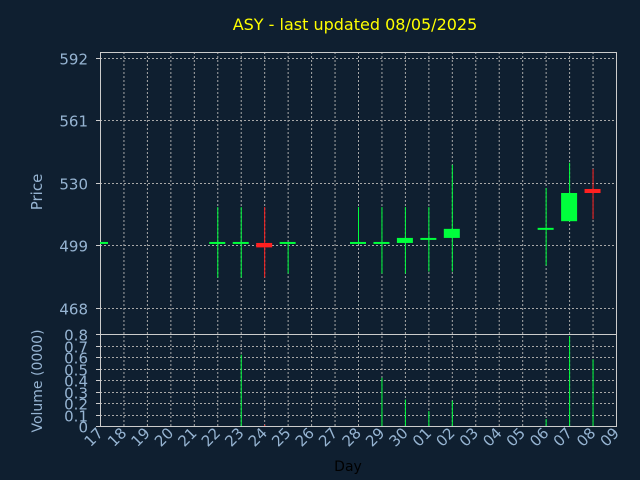  Describe the element at coordinates (117, 437) in the screenshot. I see `day-tick-label: 18` at that location.